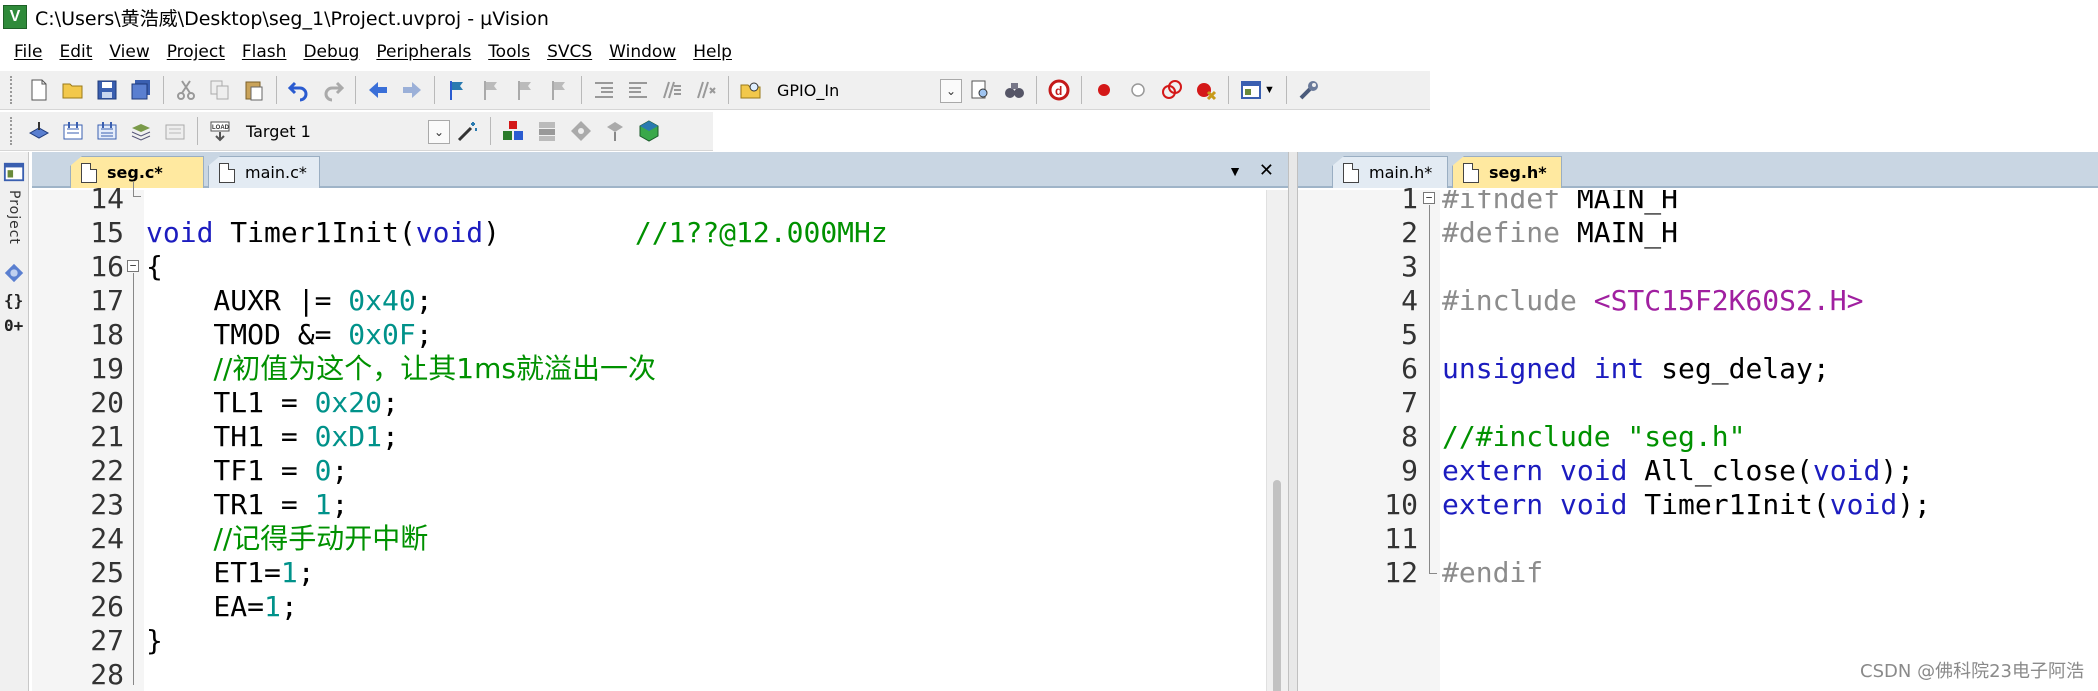 This screenshot has width=2098, height=691. I want to click on kill-all-breakpoints-button, so click(1206, 90).